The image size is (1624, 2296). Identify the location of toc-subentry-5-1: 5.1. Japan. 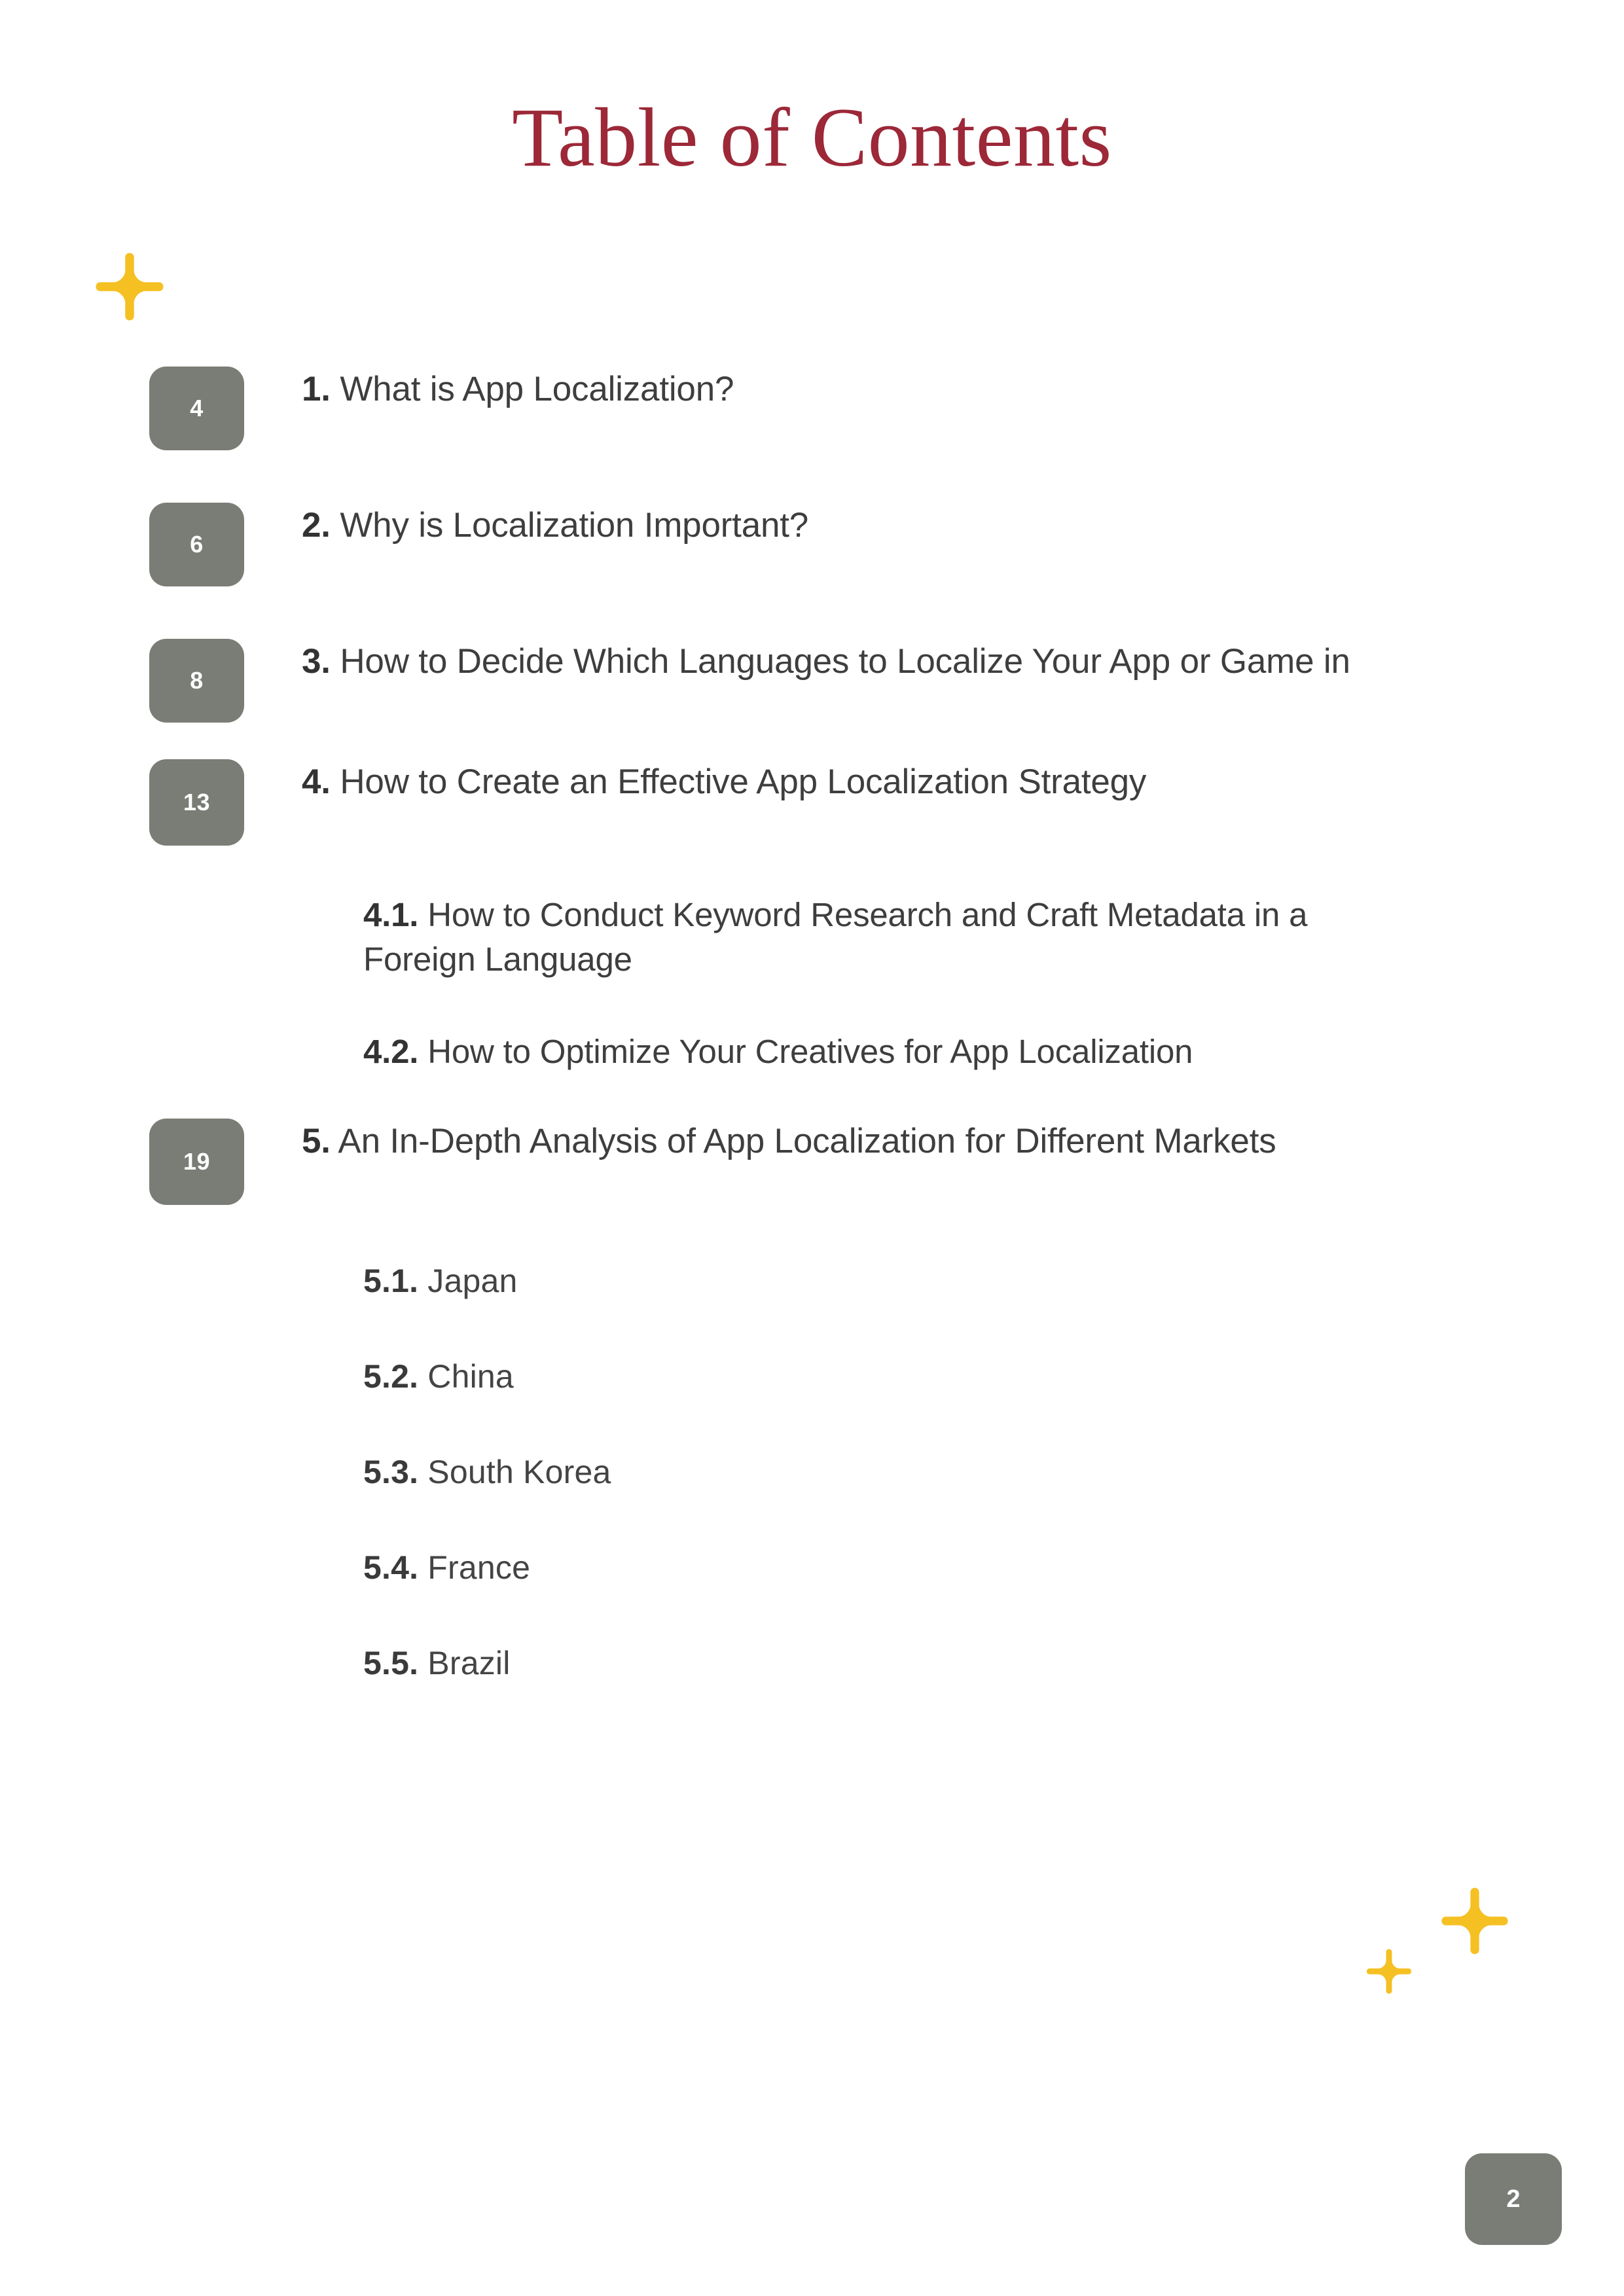
(812, 1280).